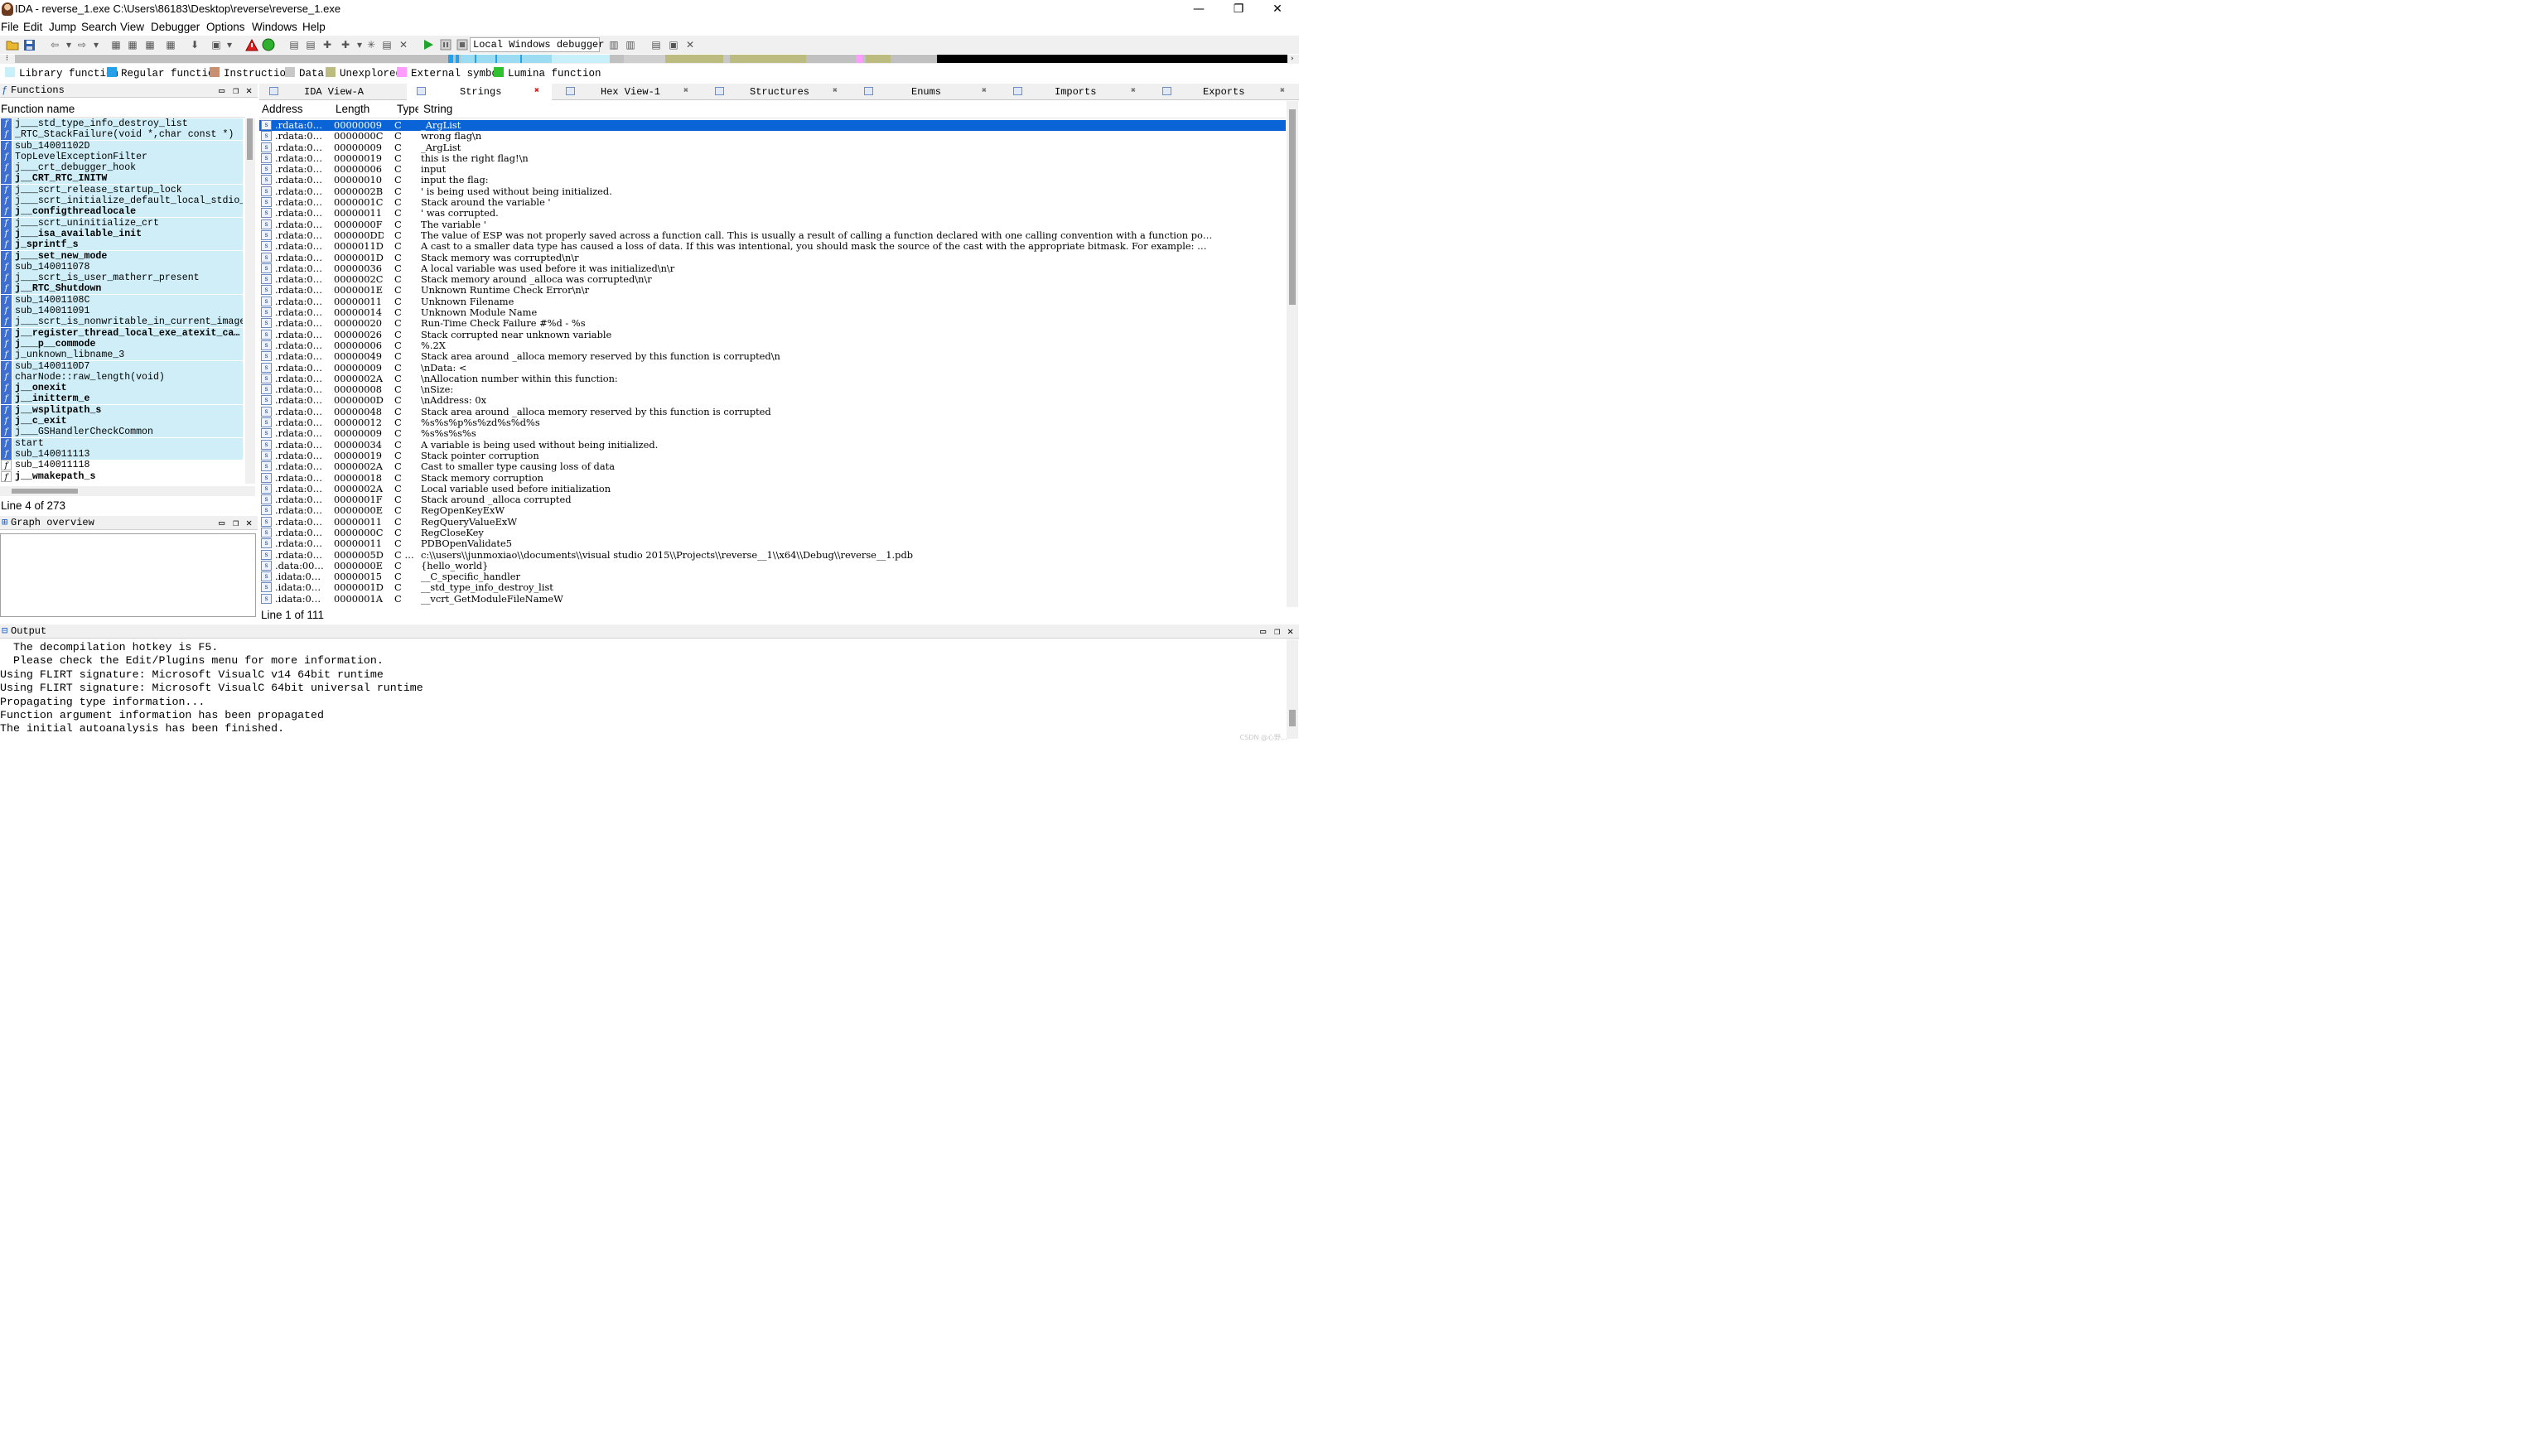 The image size is (2540, 1456). Describe the element at coordinates (437, 109) in the screenshot. I see `column-header-string: String` at that location.